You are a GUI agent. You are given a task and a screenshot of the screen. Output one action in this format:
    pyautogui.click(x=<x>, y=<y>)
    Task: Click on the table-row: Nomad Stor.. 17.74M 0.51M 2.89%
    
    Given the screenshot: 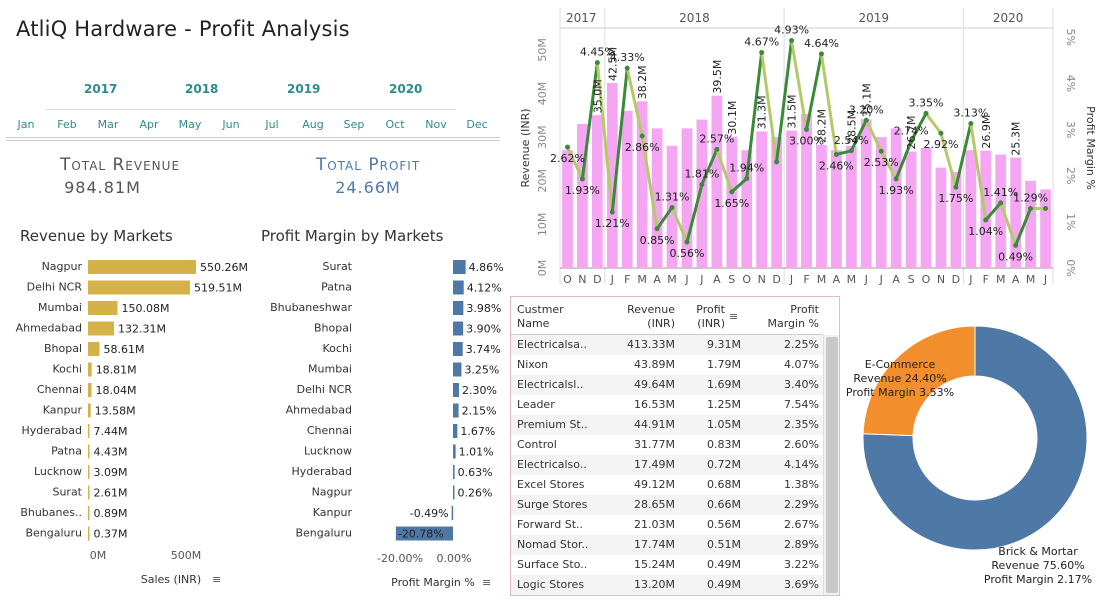 What is the action you would take?
    pyautogui.click(x=667, y=545)
    